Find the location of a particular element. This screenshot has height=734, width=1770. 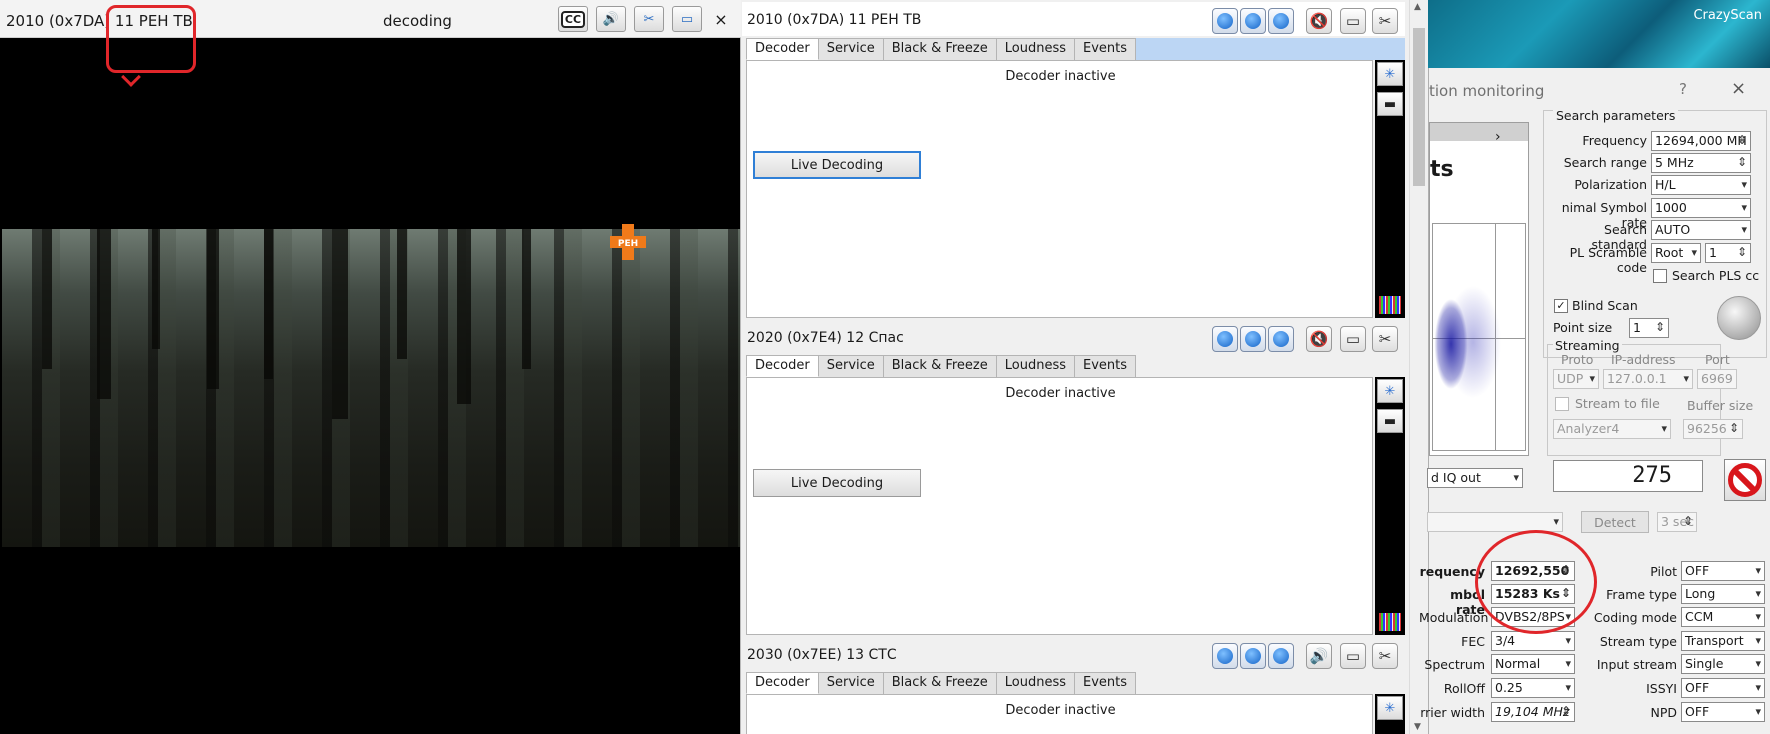

closed-captions-button: CC is located at coordinates (573, 19).